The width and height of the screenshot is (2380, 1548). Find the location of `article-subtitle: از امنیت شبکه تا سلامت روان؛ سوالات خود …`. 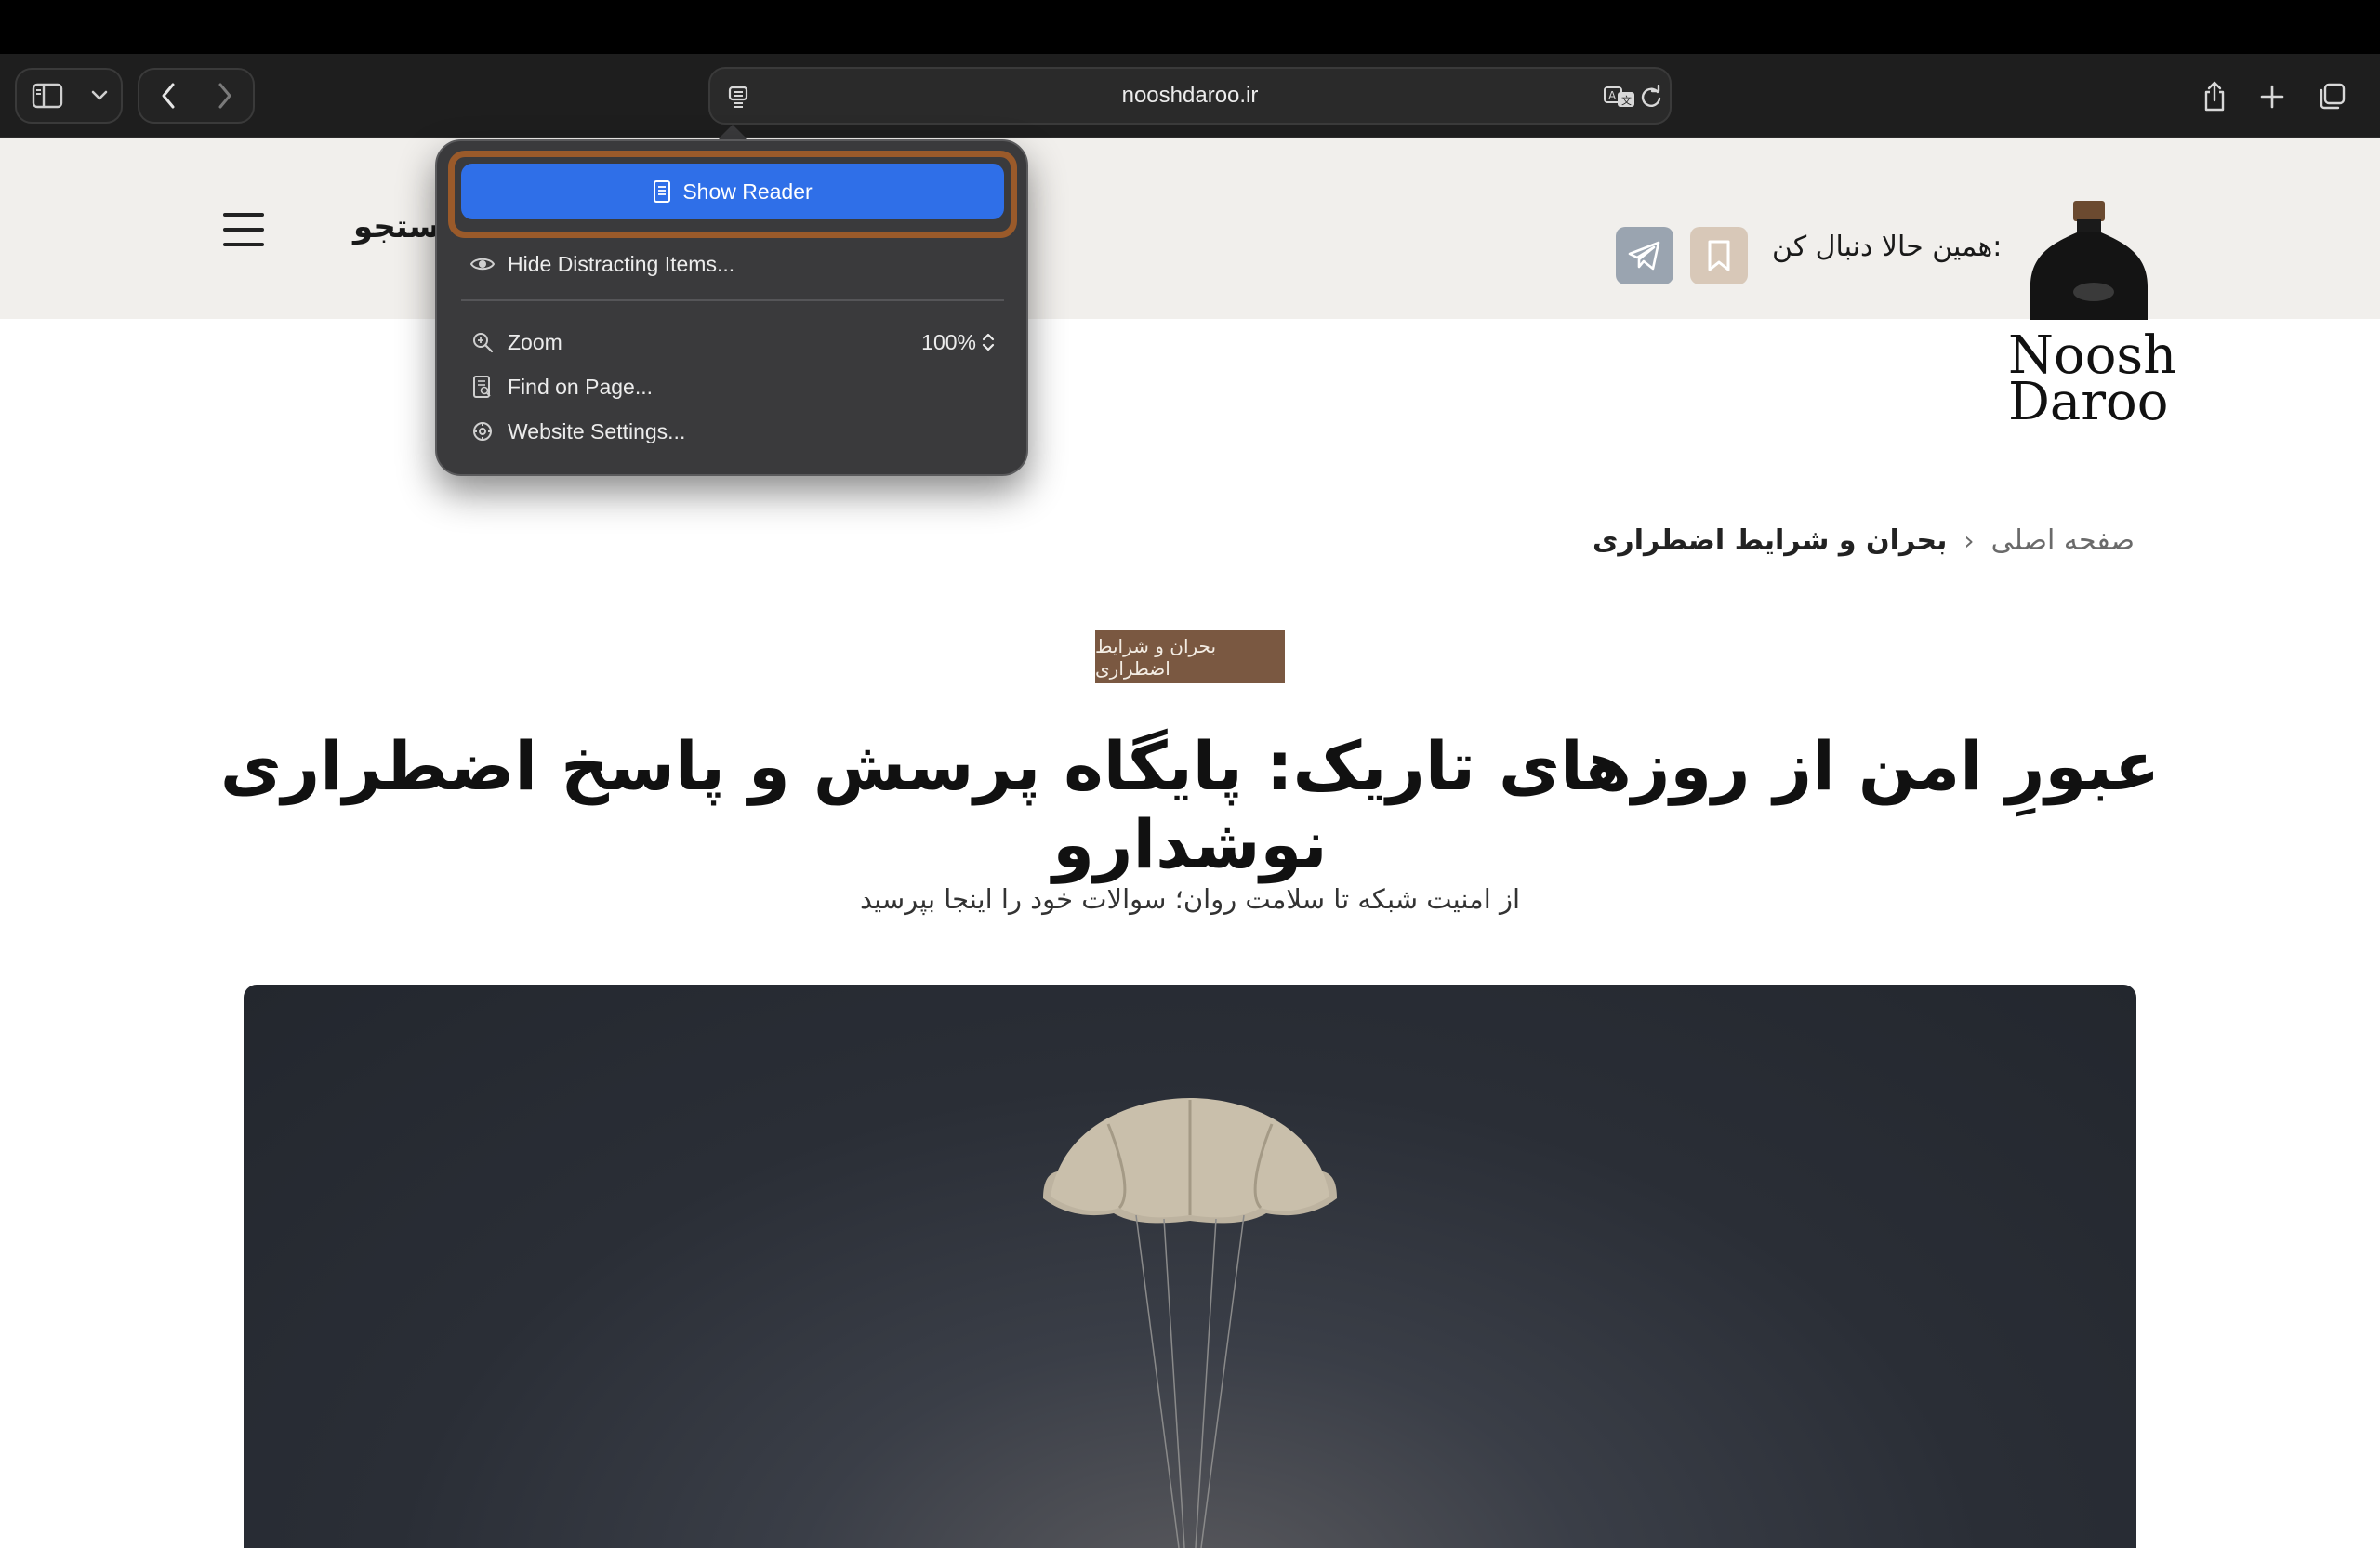

article-subtitle: از امنیت شبکه تا سلامت روان؛ سوالات خود … is located at coordinates (1190, 899).